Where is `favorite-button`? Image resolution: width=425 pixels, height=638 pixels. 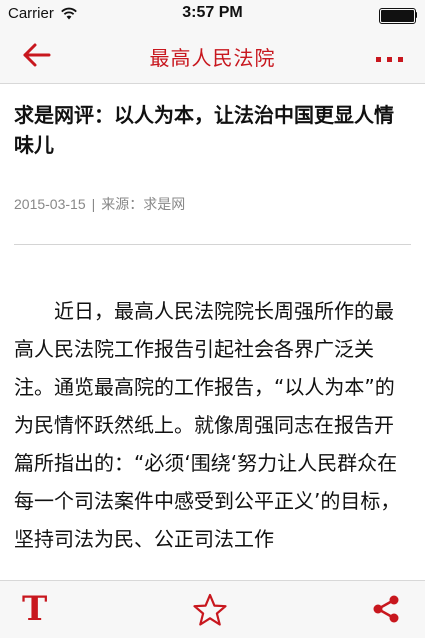
favorite-button is located at coordinates (210, 612).